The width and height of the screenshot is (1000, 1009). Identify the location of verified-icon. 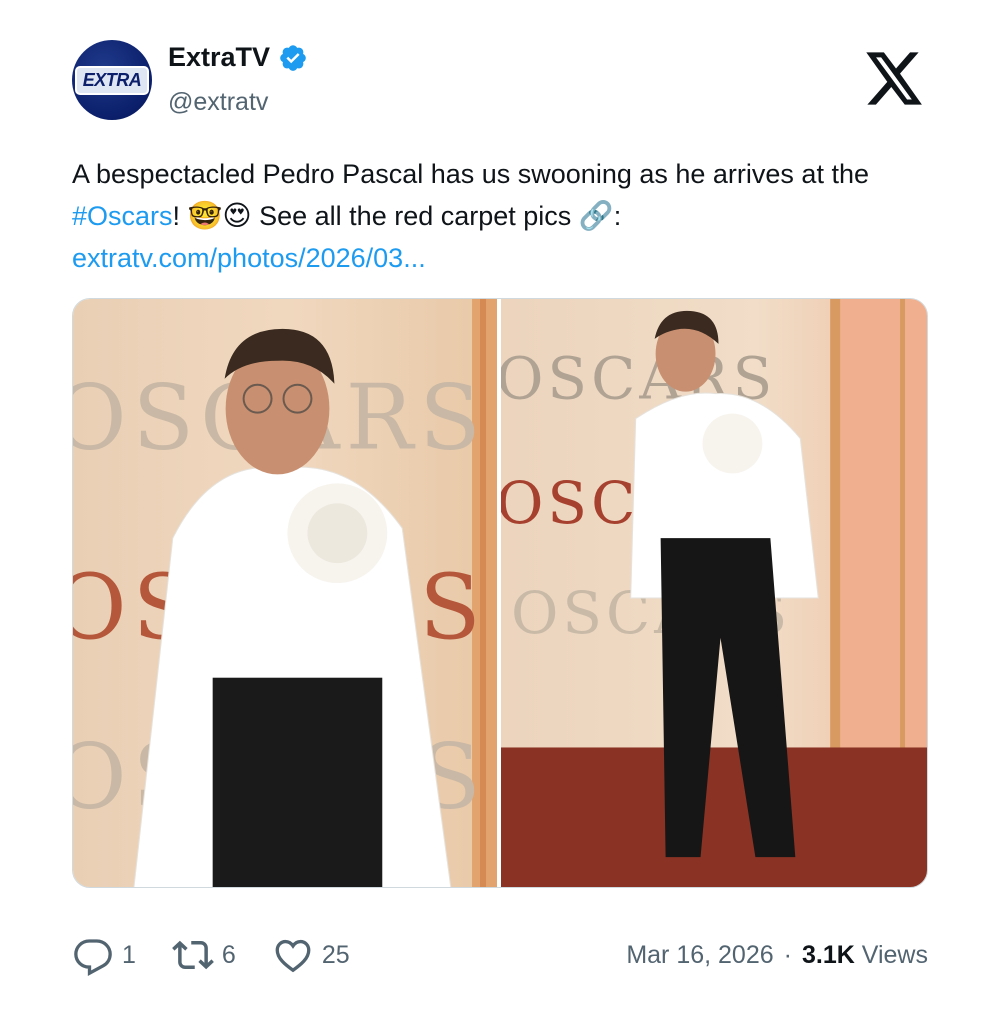
(293, 57).